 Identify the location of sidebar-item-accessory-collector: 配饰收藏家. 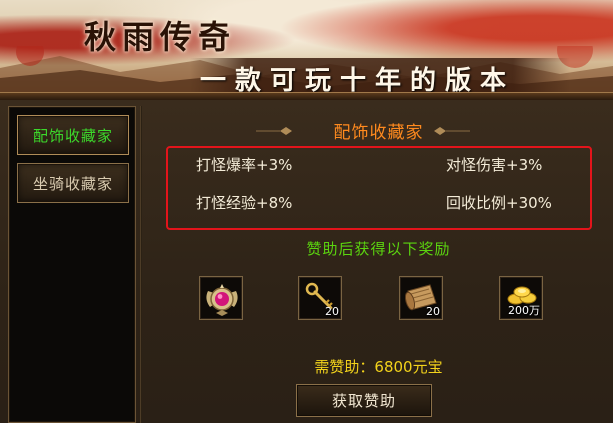
(73, 135).